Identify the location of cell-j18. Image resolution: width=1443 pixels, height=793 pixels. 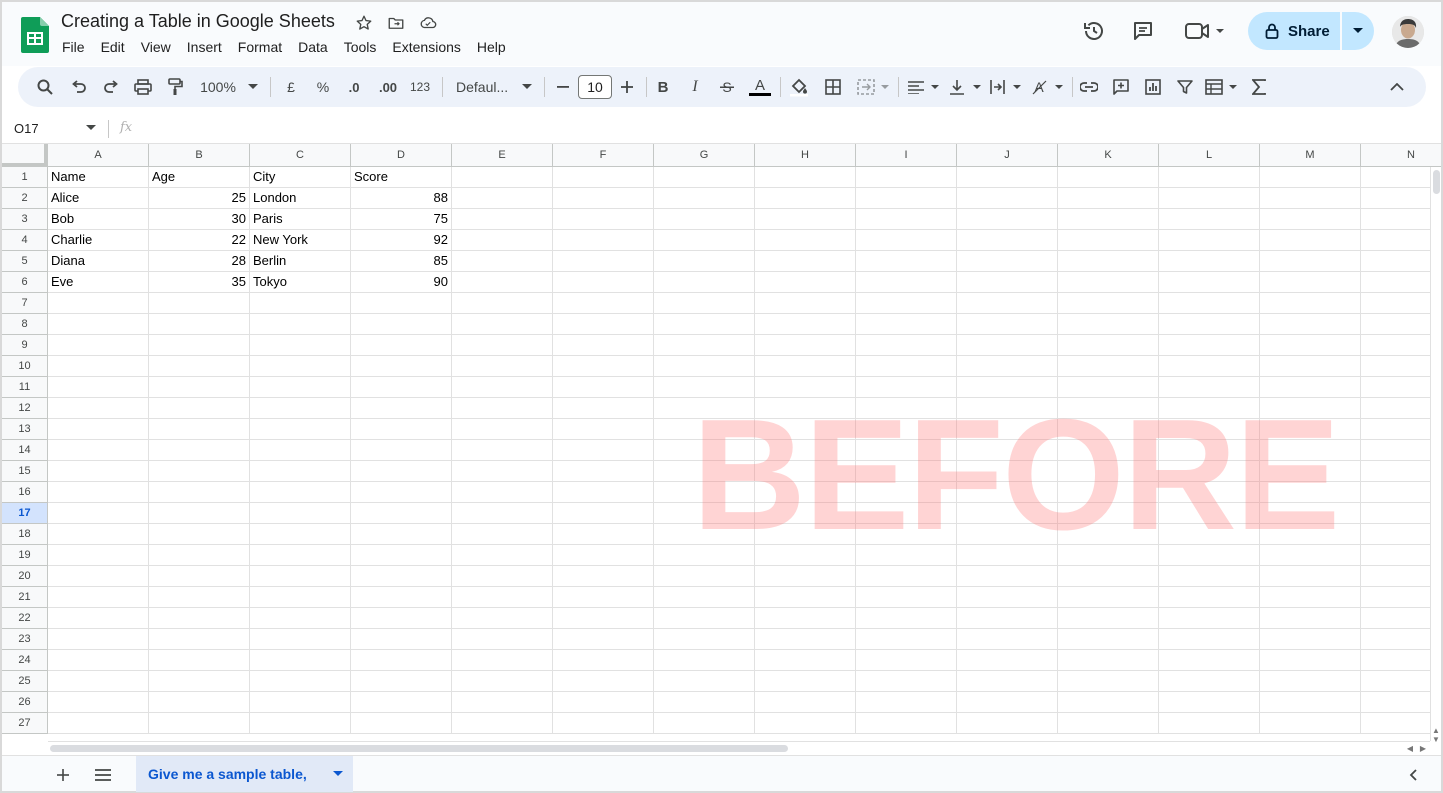
(1007, 534).